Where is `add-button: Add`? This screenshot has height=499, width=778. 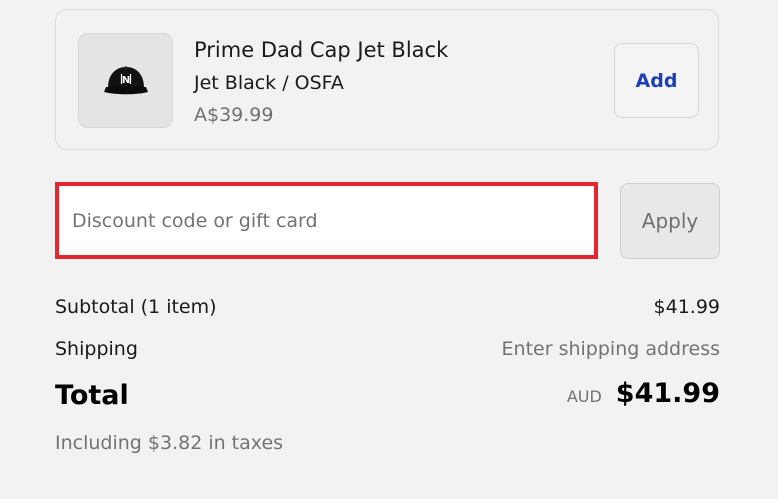 add-button: Add is located at coordinates (656, 80).